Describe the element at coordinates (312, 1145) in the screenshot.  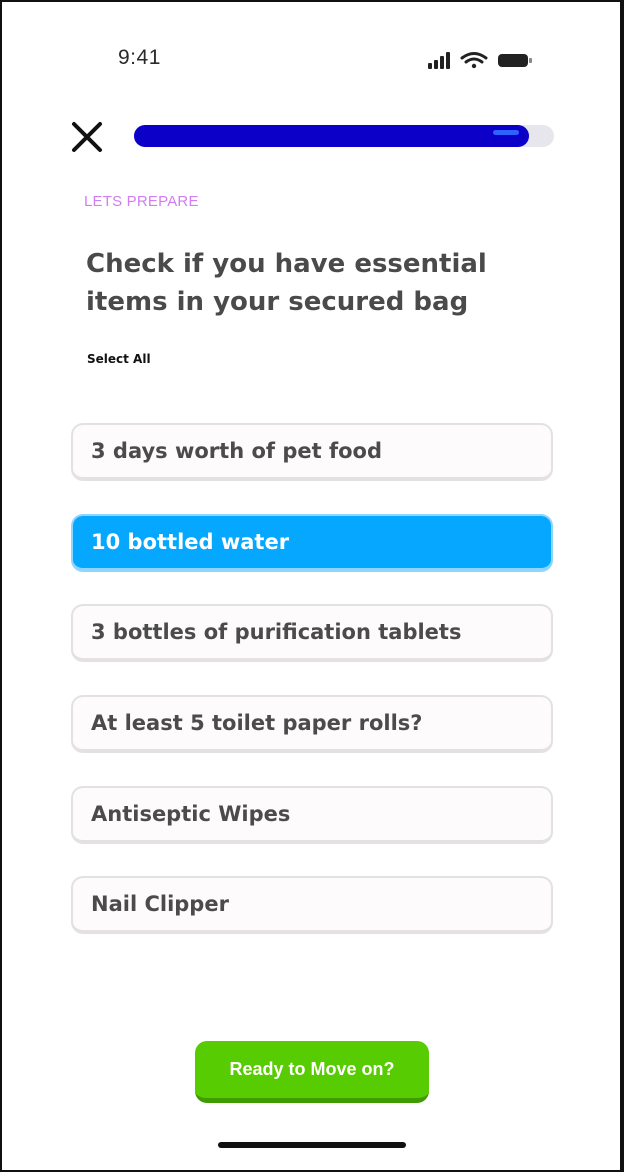
I see `home-indicator` at that location.